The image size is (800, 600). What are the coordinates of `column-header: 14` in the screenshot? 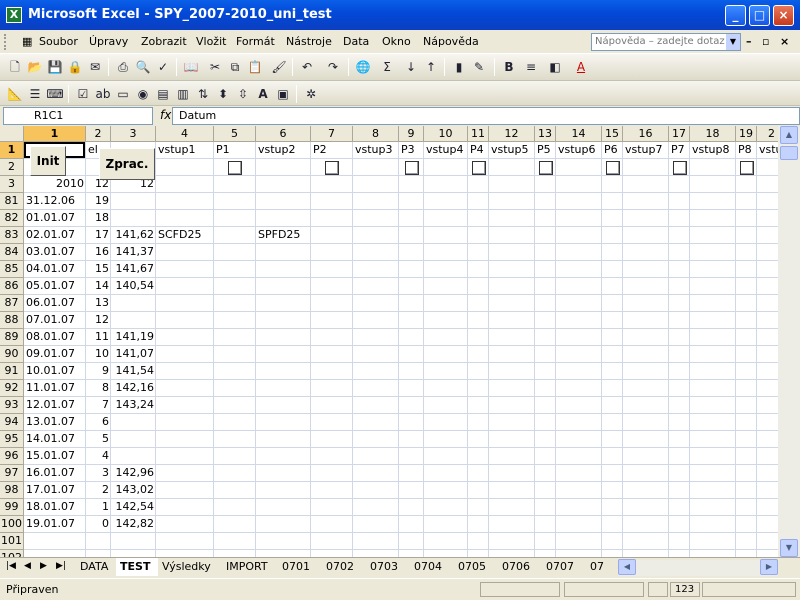 It's located at (579, 134).